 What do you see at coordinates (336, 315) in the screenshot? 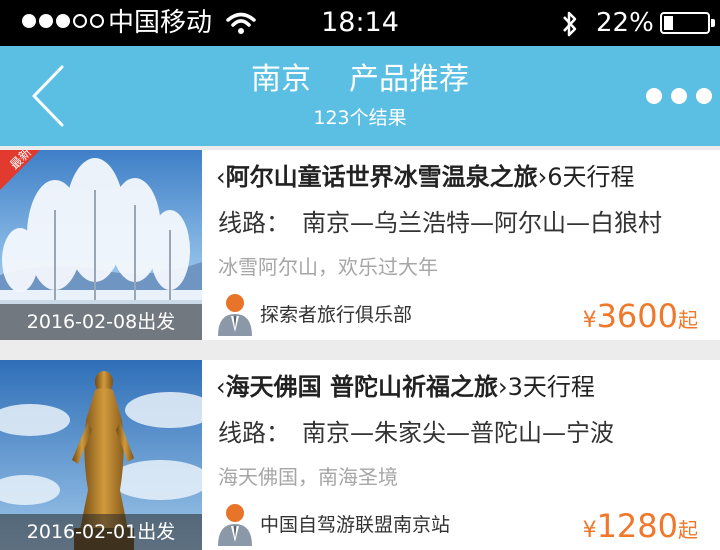
I see `agency-name: 探索者旅行俱乐部` at bounding box center [336, 315].